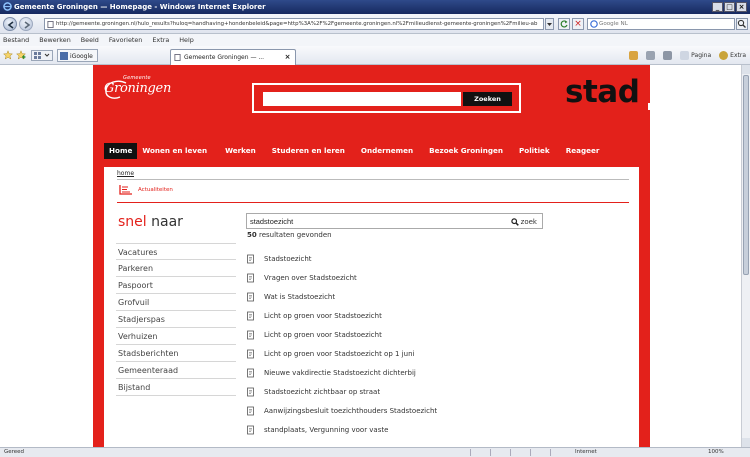 The width and height of the screenshot is (750, 457). Describe the element at coordinates (250, 258) in the screenshot. I see `document-icon` at that location.